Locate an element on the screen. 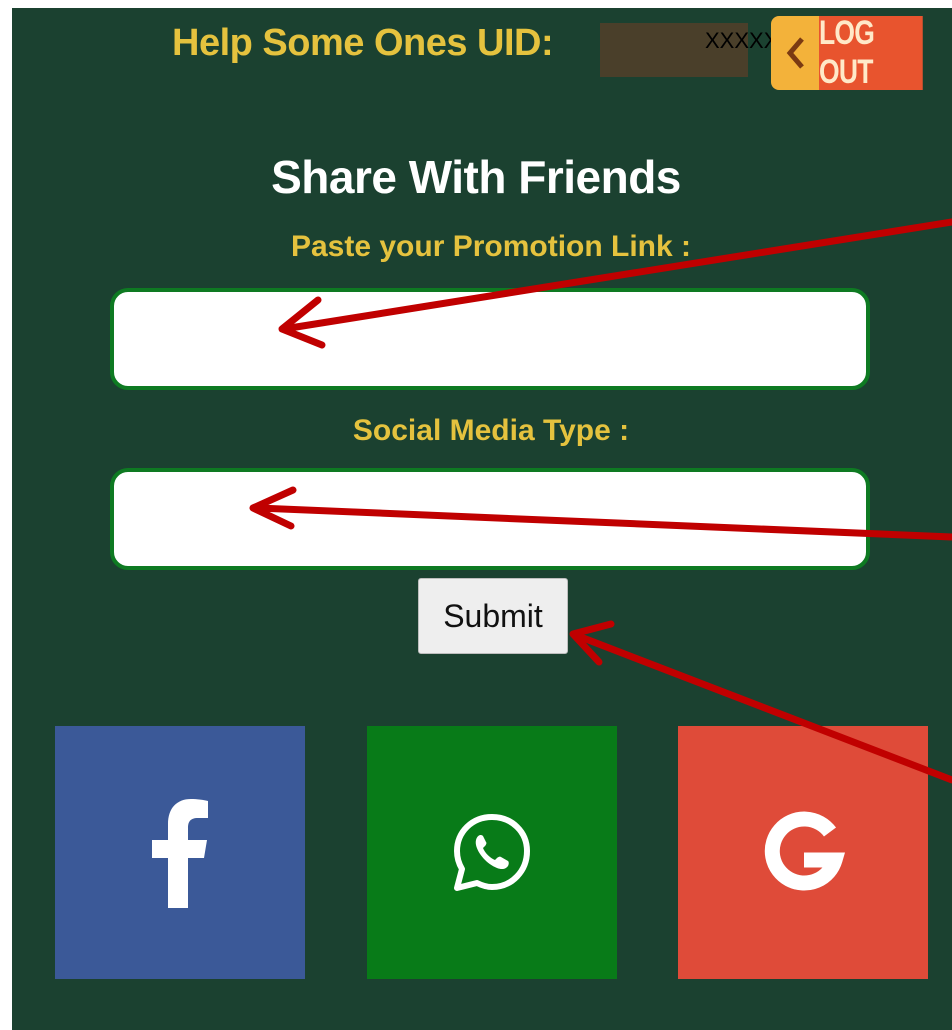 The image size is (952, 1030). facebook-icon is located at coordinates (180, 853).